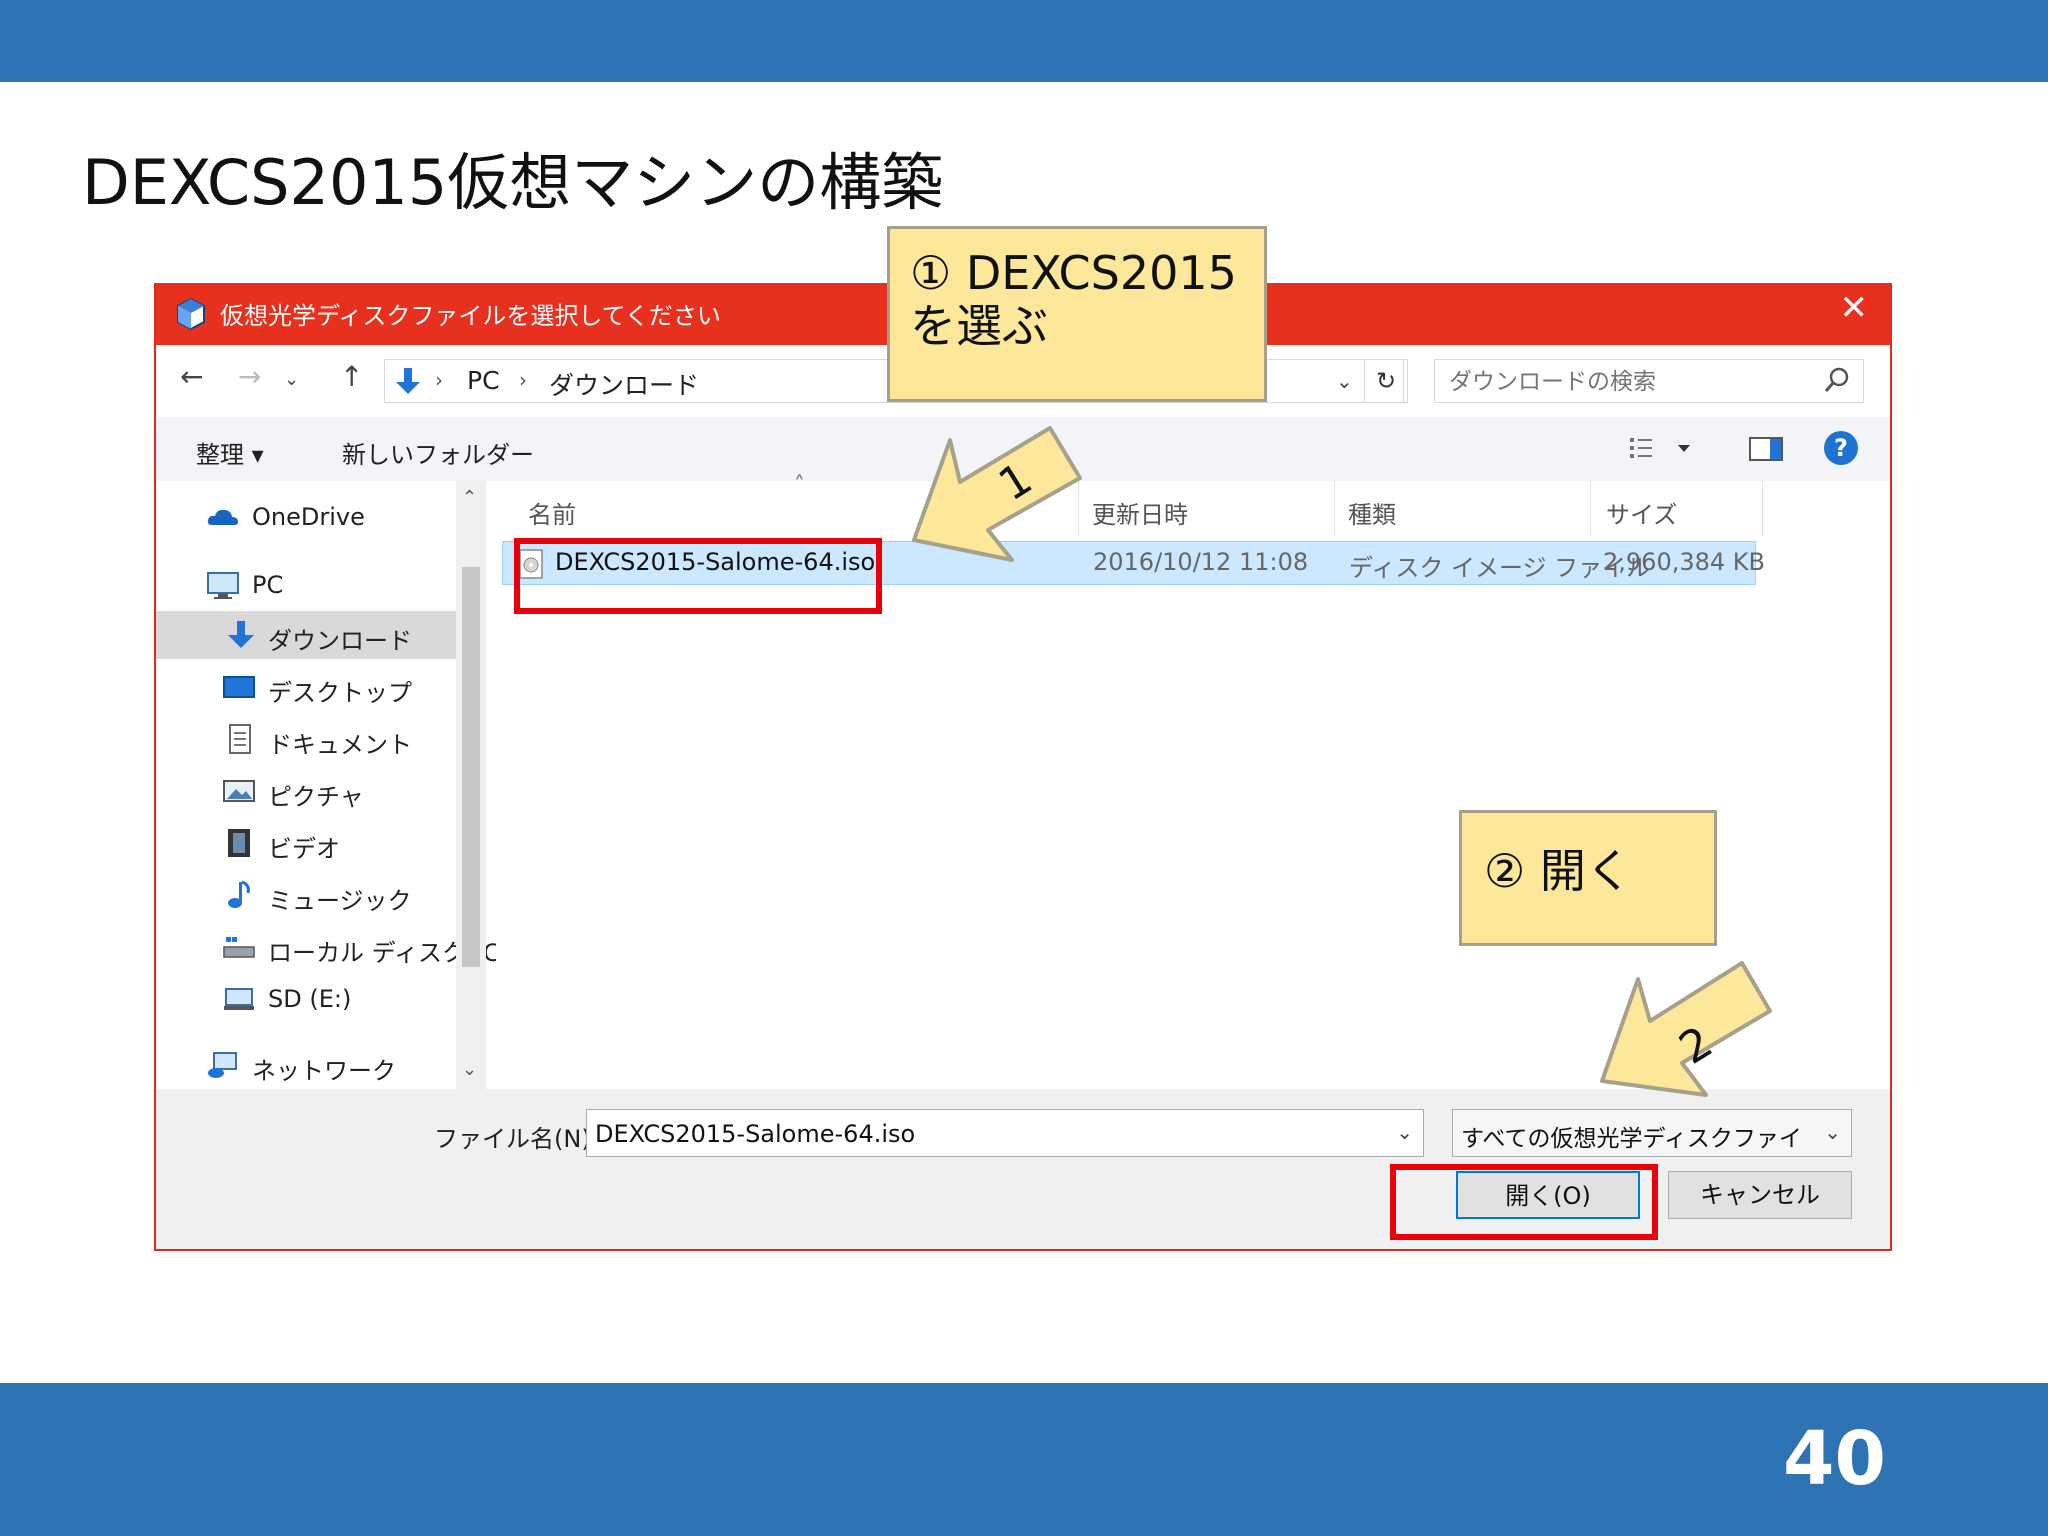 The width and height of the screenshot is (2048, 1536). Describe the element at coordinates (1660, 449) in the screenshot. I see `view-options-icon` at that location.